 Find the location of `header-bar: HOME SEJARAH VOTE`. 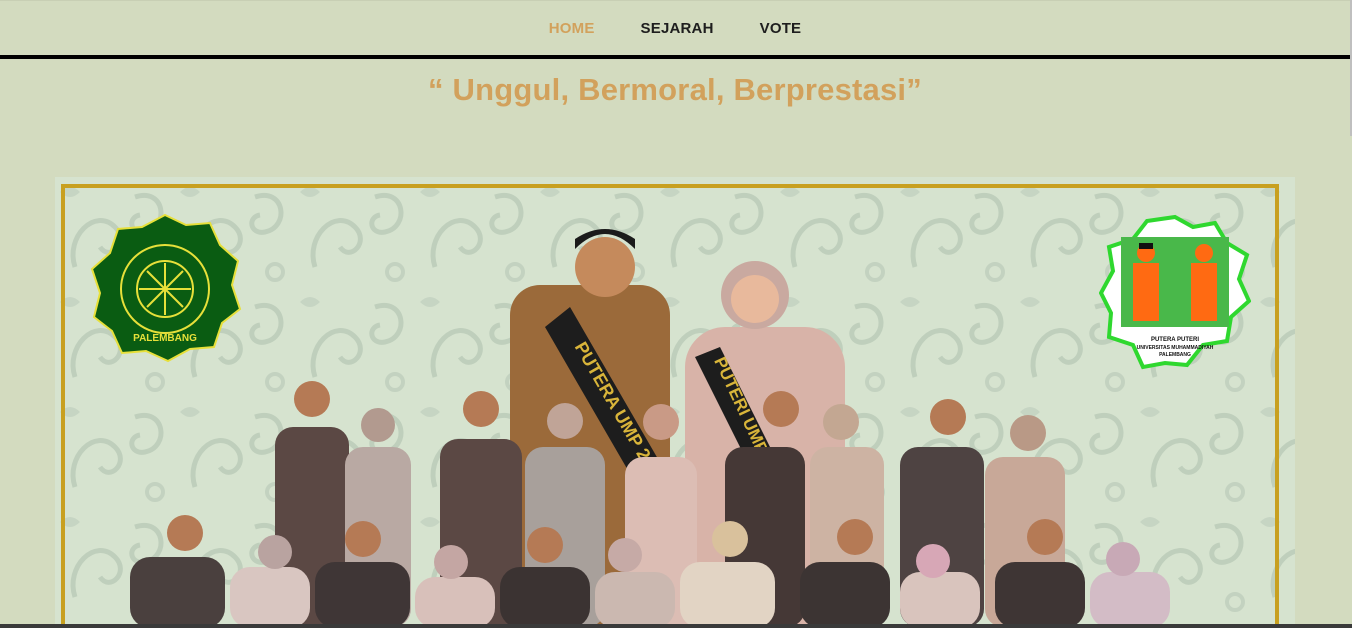

header-bar: HOME SEJARAH VOTE is located at coordinates (675, 28).